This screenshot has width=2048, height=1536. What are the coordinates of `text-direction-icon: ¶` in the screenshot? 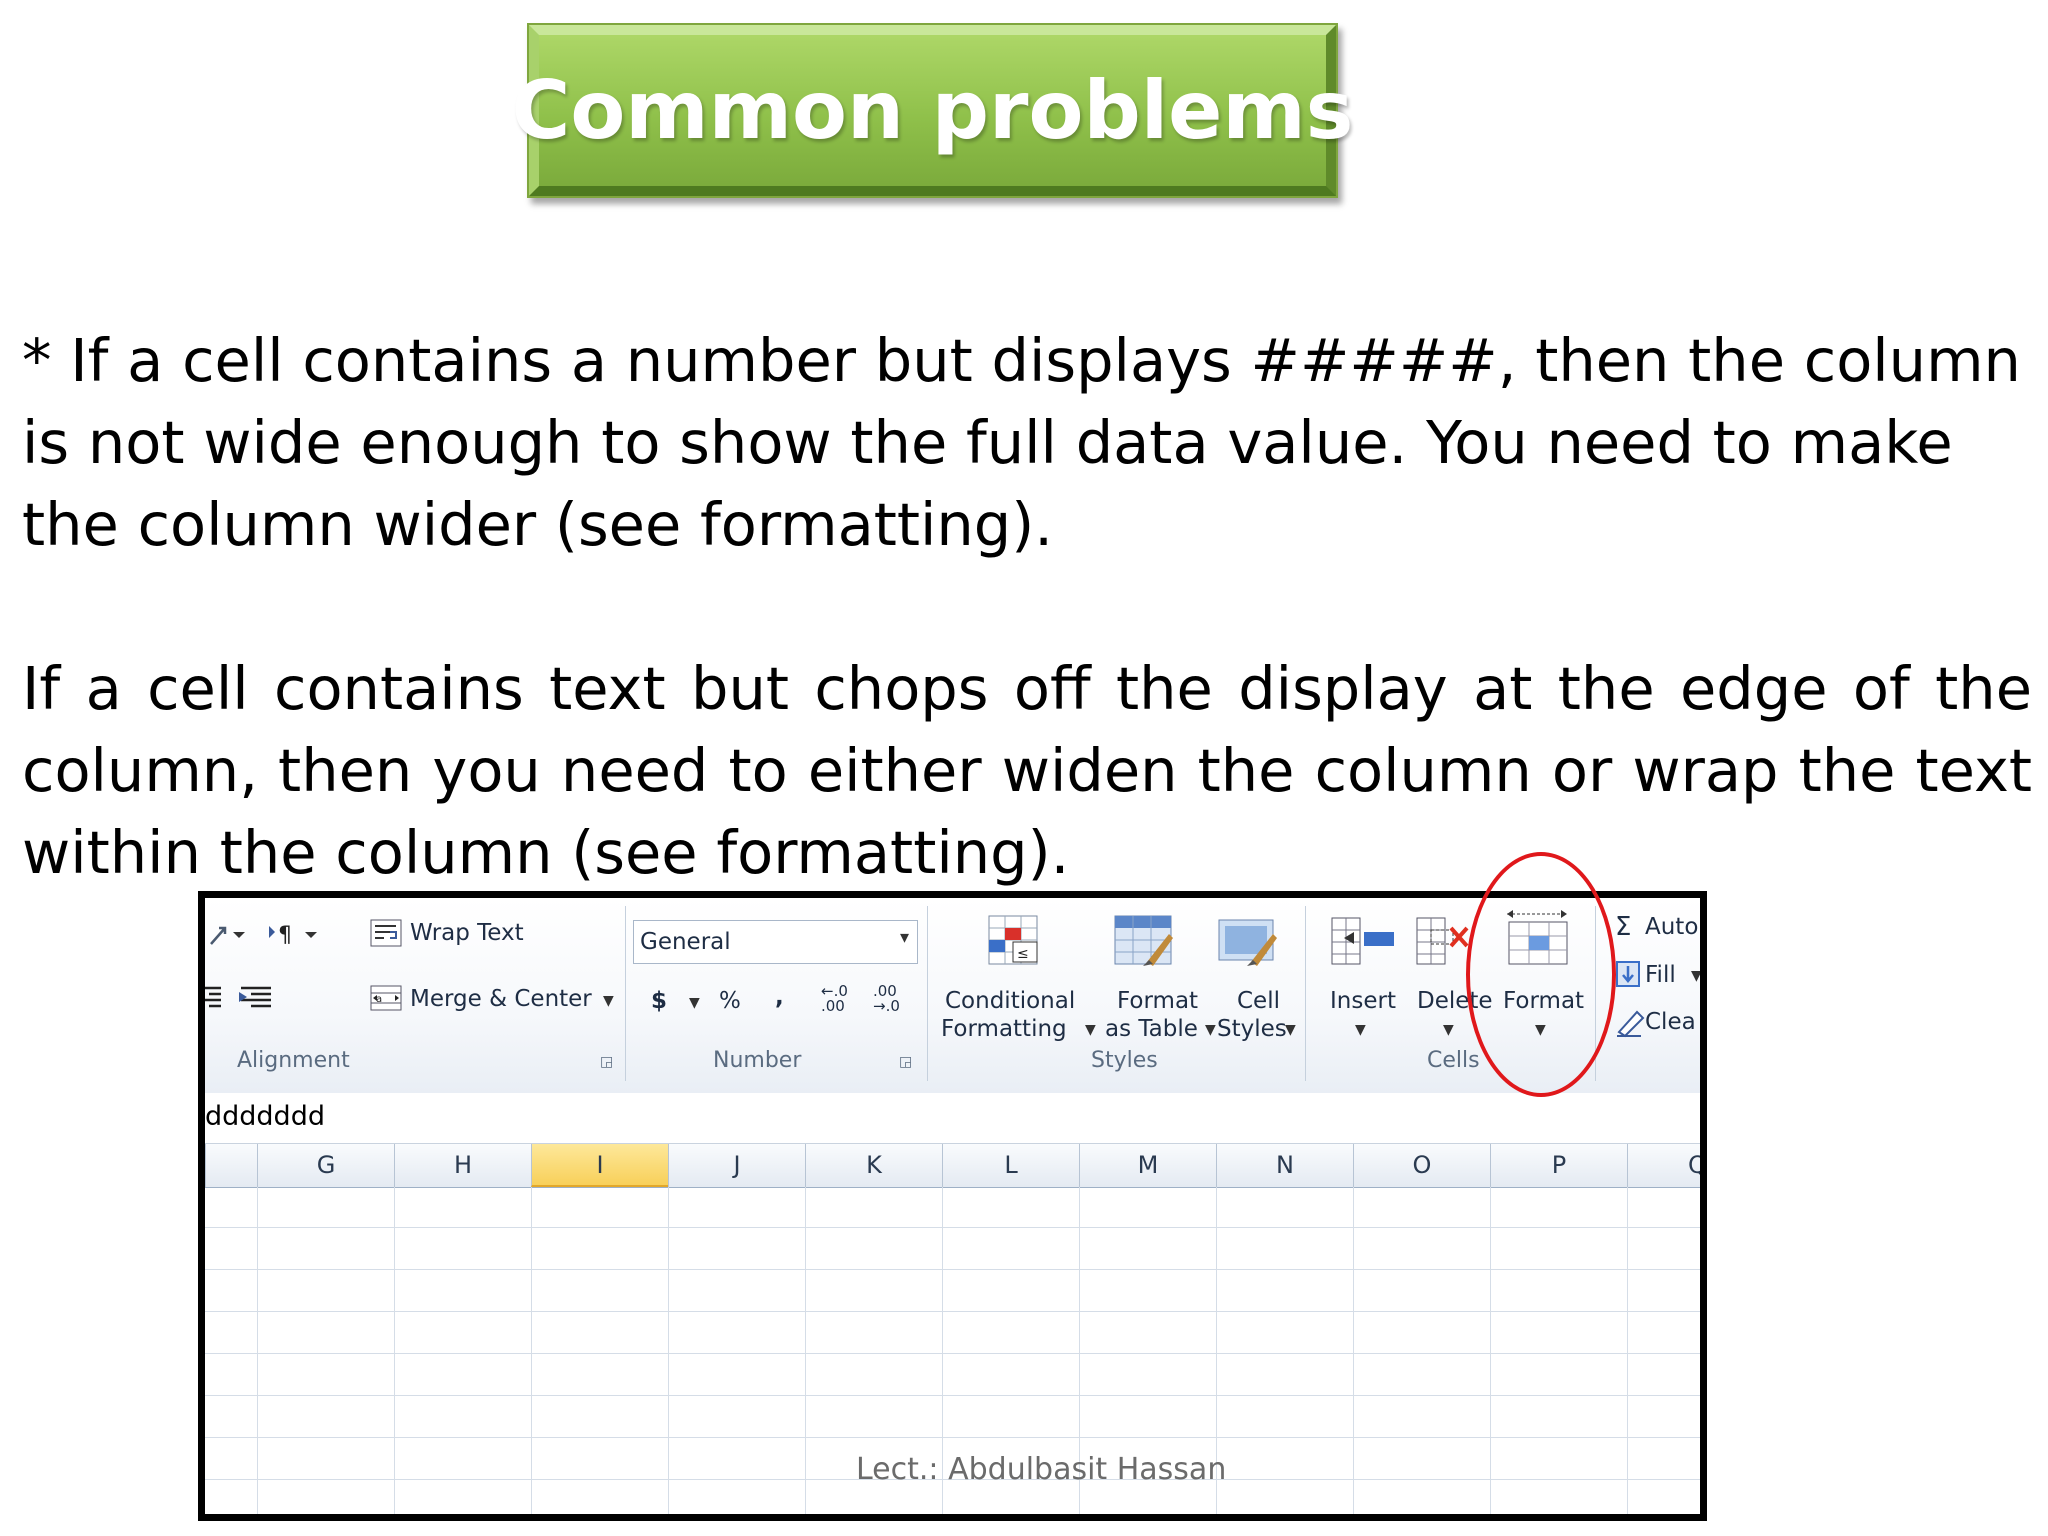 It's located at (295, 937).